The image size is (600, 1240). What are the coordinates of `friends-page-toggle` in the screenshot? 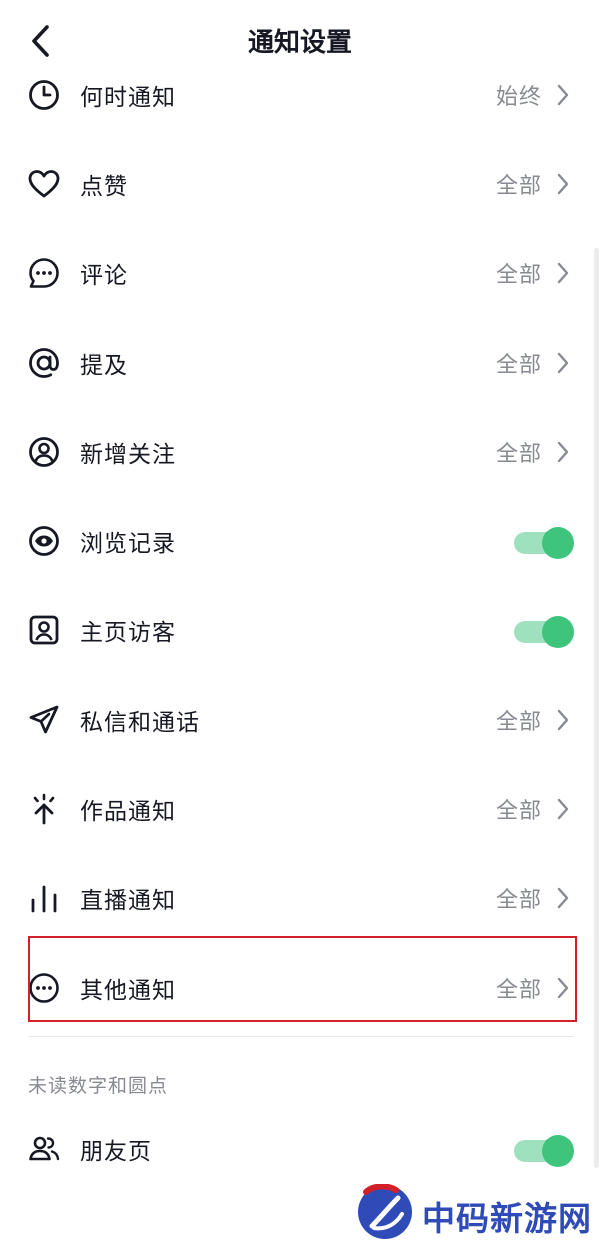 It's located at (544, 1150).